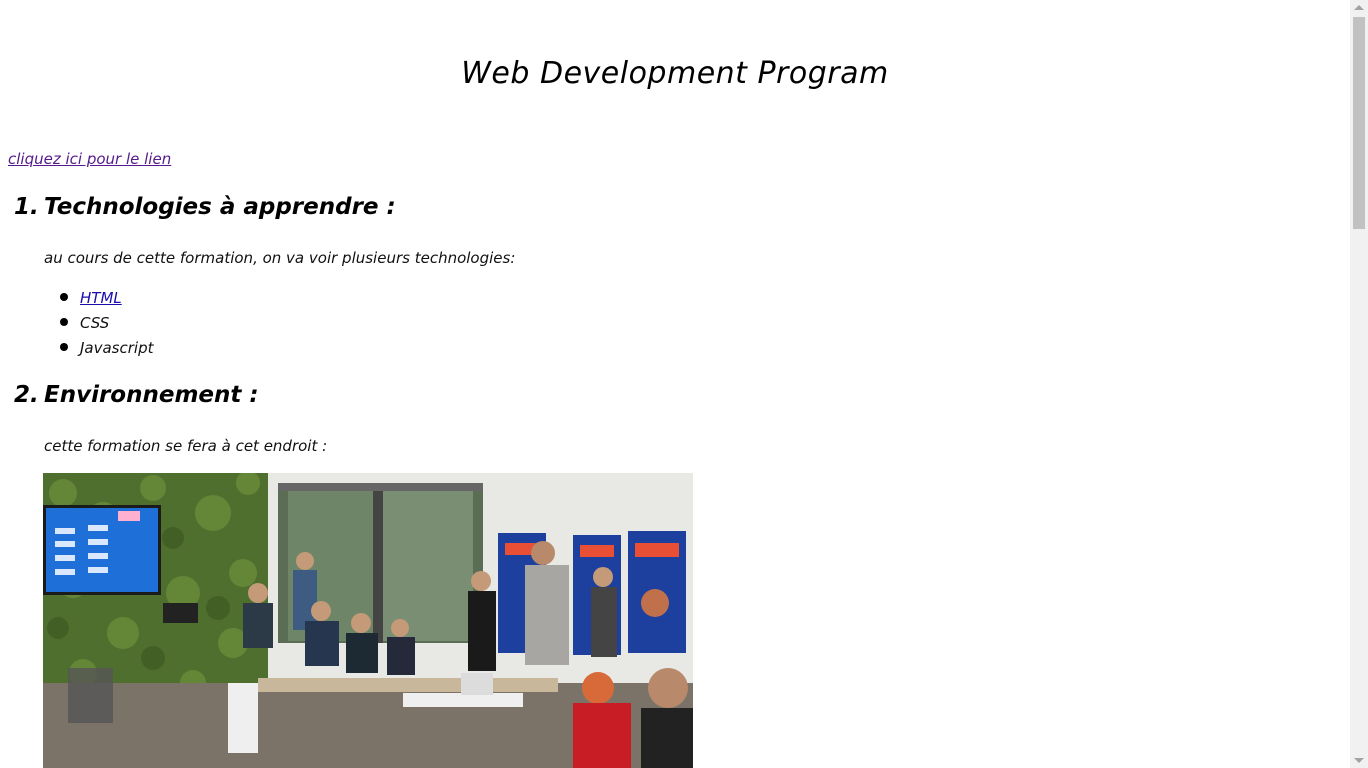  Describe the element at coordinates (1359, 384) in the screenshot. I see `vertical-scrollbar` at that location.